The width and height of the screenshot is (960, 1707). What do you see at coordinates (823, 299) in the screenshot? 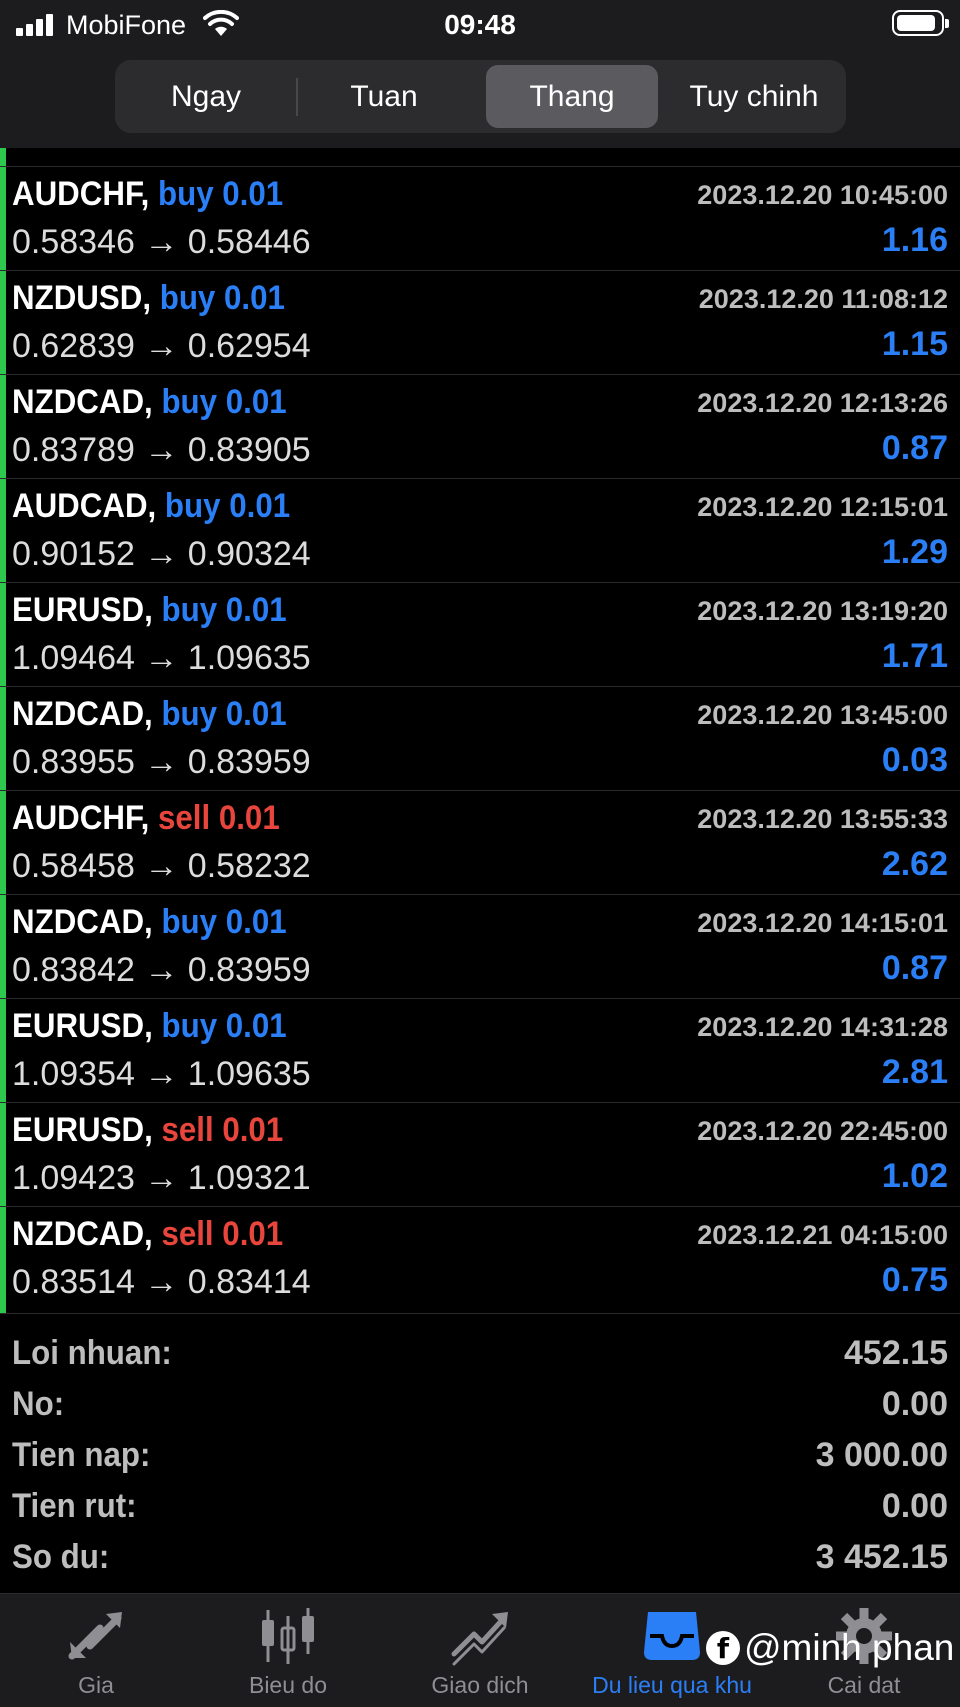
I see `trade-date: 2023.12.20 11:08:12` at bounding box center [823, 299].